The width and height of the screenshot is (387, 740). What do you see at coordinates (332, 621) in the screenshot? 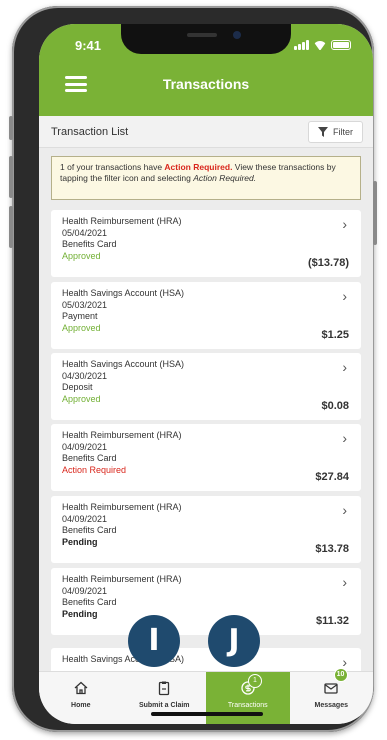
I see `transaction-amount: $11.32` at bounding box center [332, 621].